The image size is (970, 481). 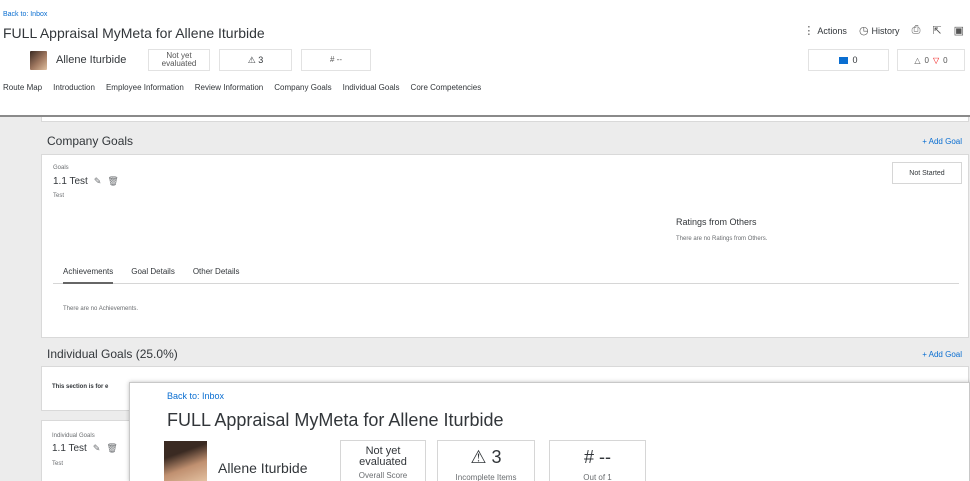 I want to click on alerts-chip: △ 0 ▽ 0, so click(x=931, y=60).